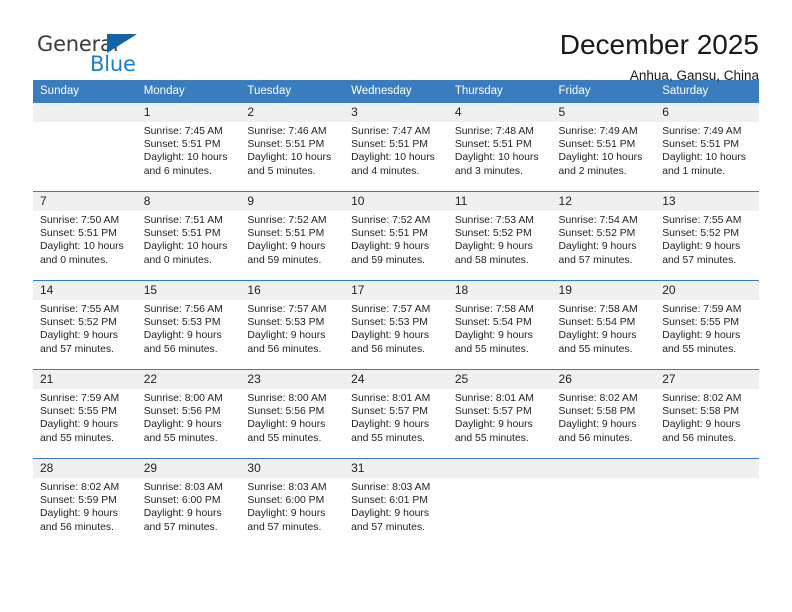  What do you see at coordinates (85, 91) in the screenshot?
I see `weekday-header-sunday: Sunday` at bounding box center [85, 91].